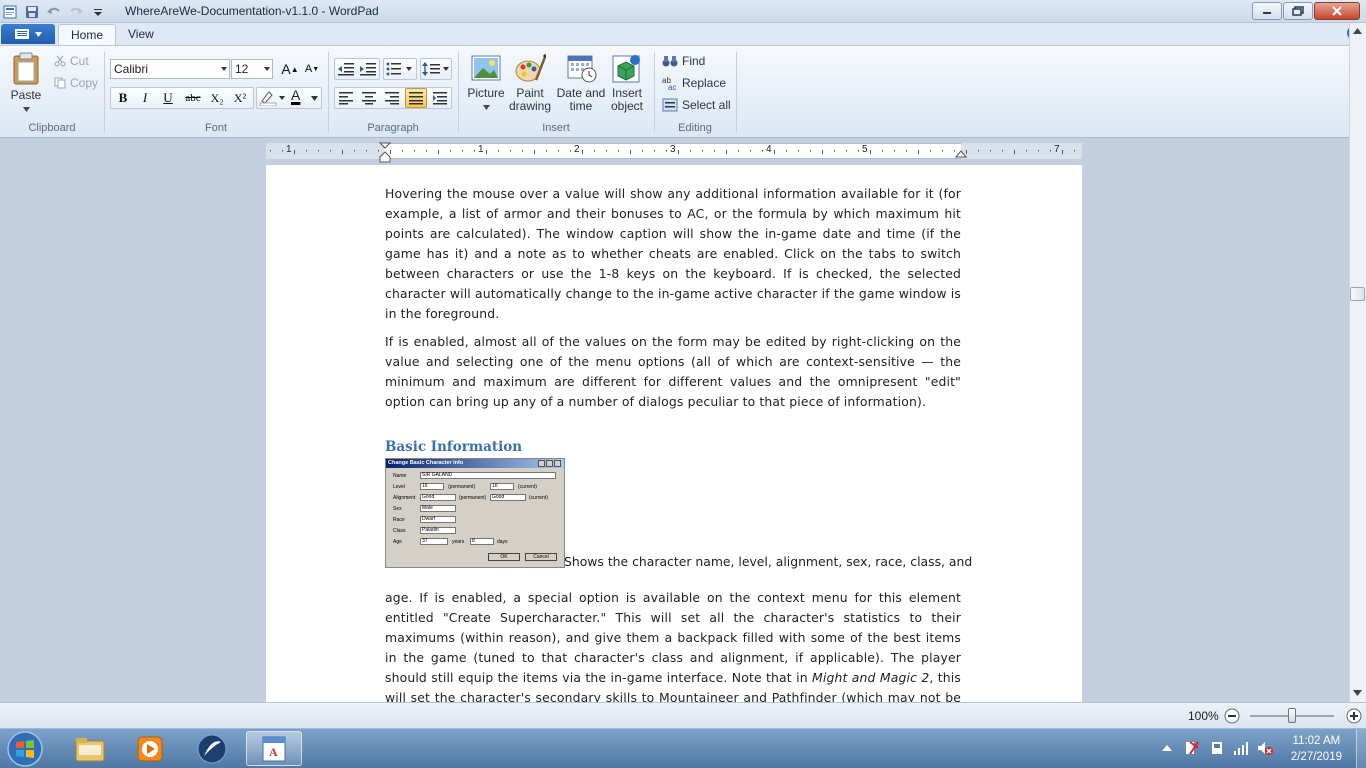 This screenshot has height=768, width=1366. I want to click on show-hidden-icons-icon, so click(1167, 748).